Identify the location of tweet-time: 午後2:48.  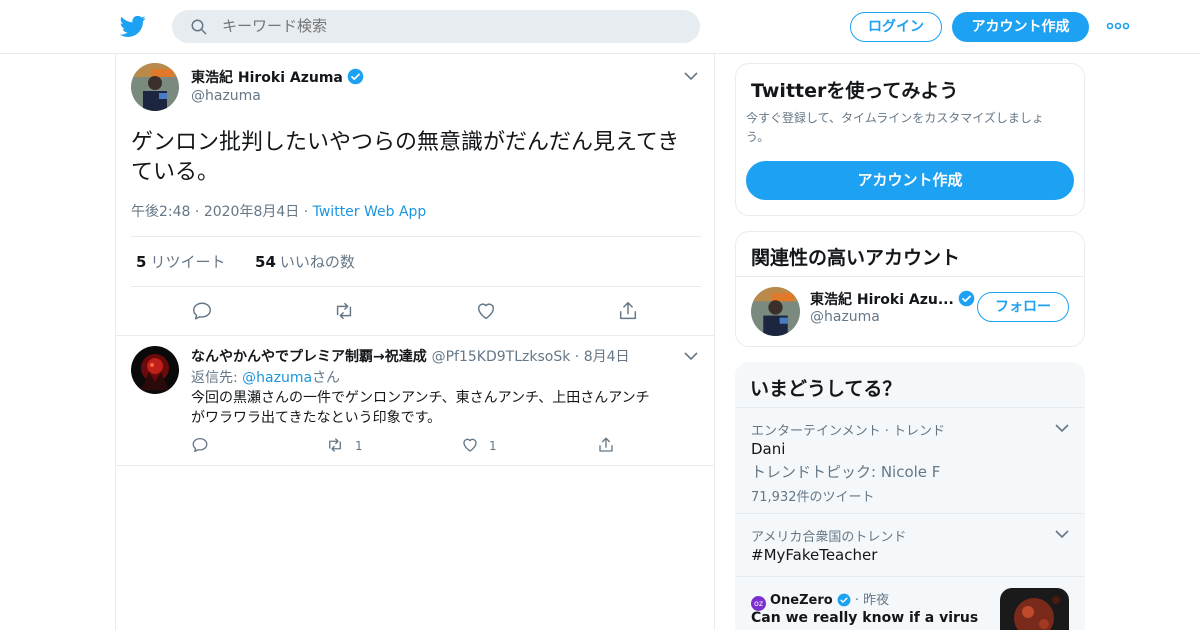
(160, 212).